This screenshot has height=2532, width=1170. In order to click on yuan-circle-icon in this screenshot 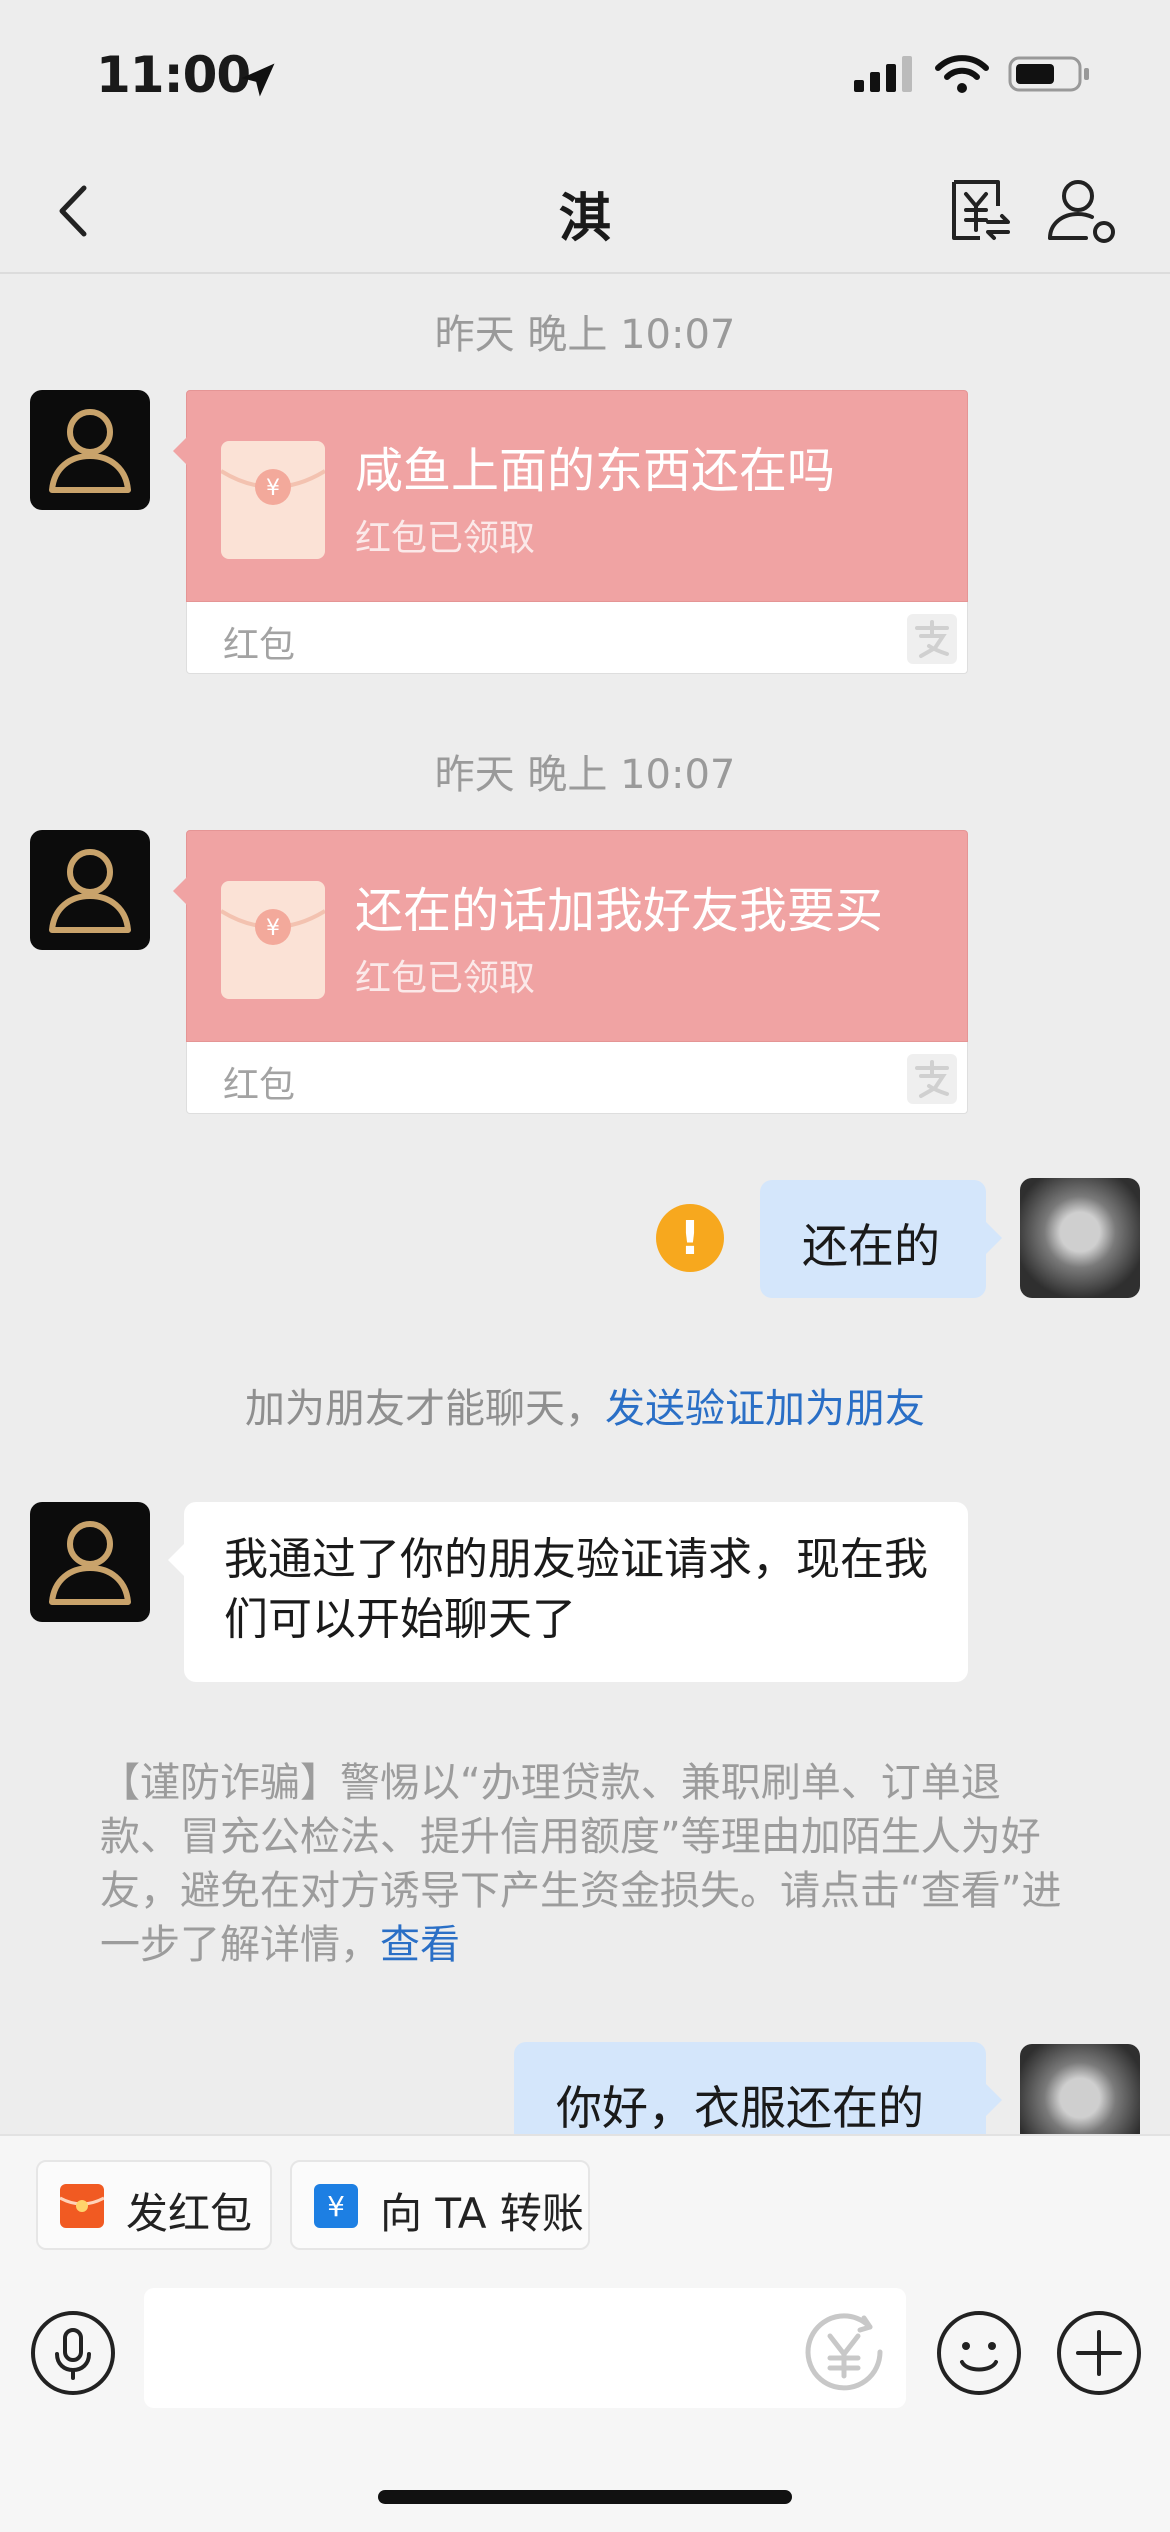, I will do `click(844, 2352)`.